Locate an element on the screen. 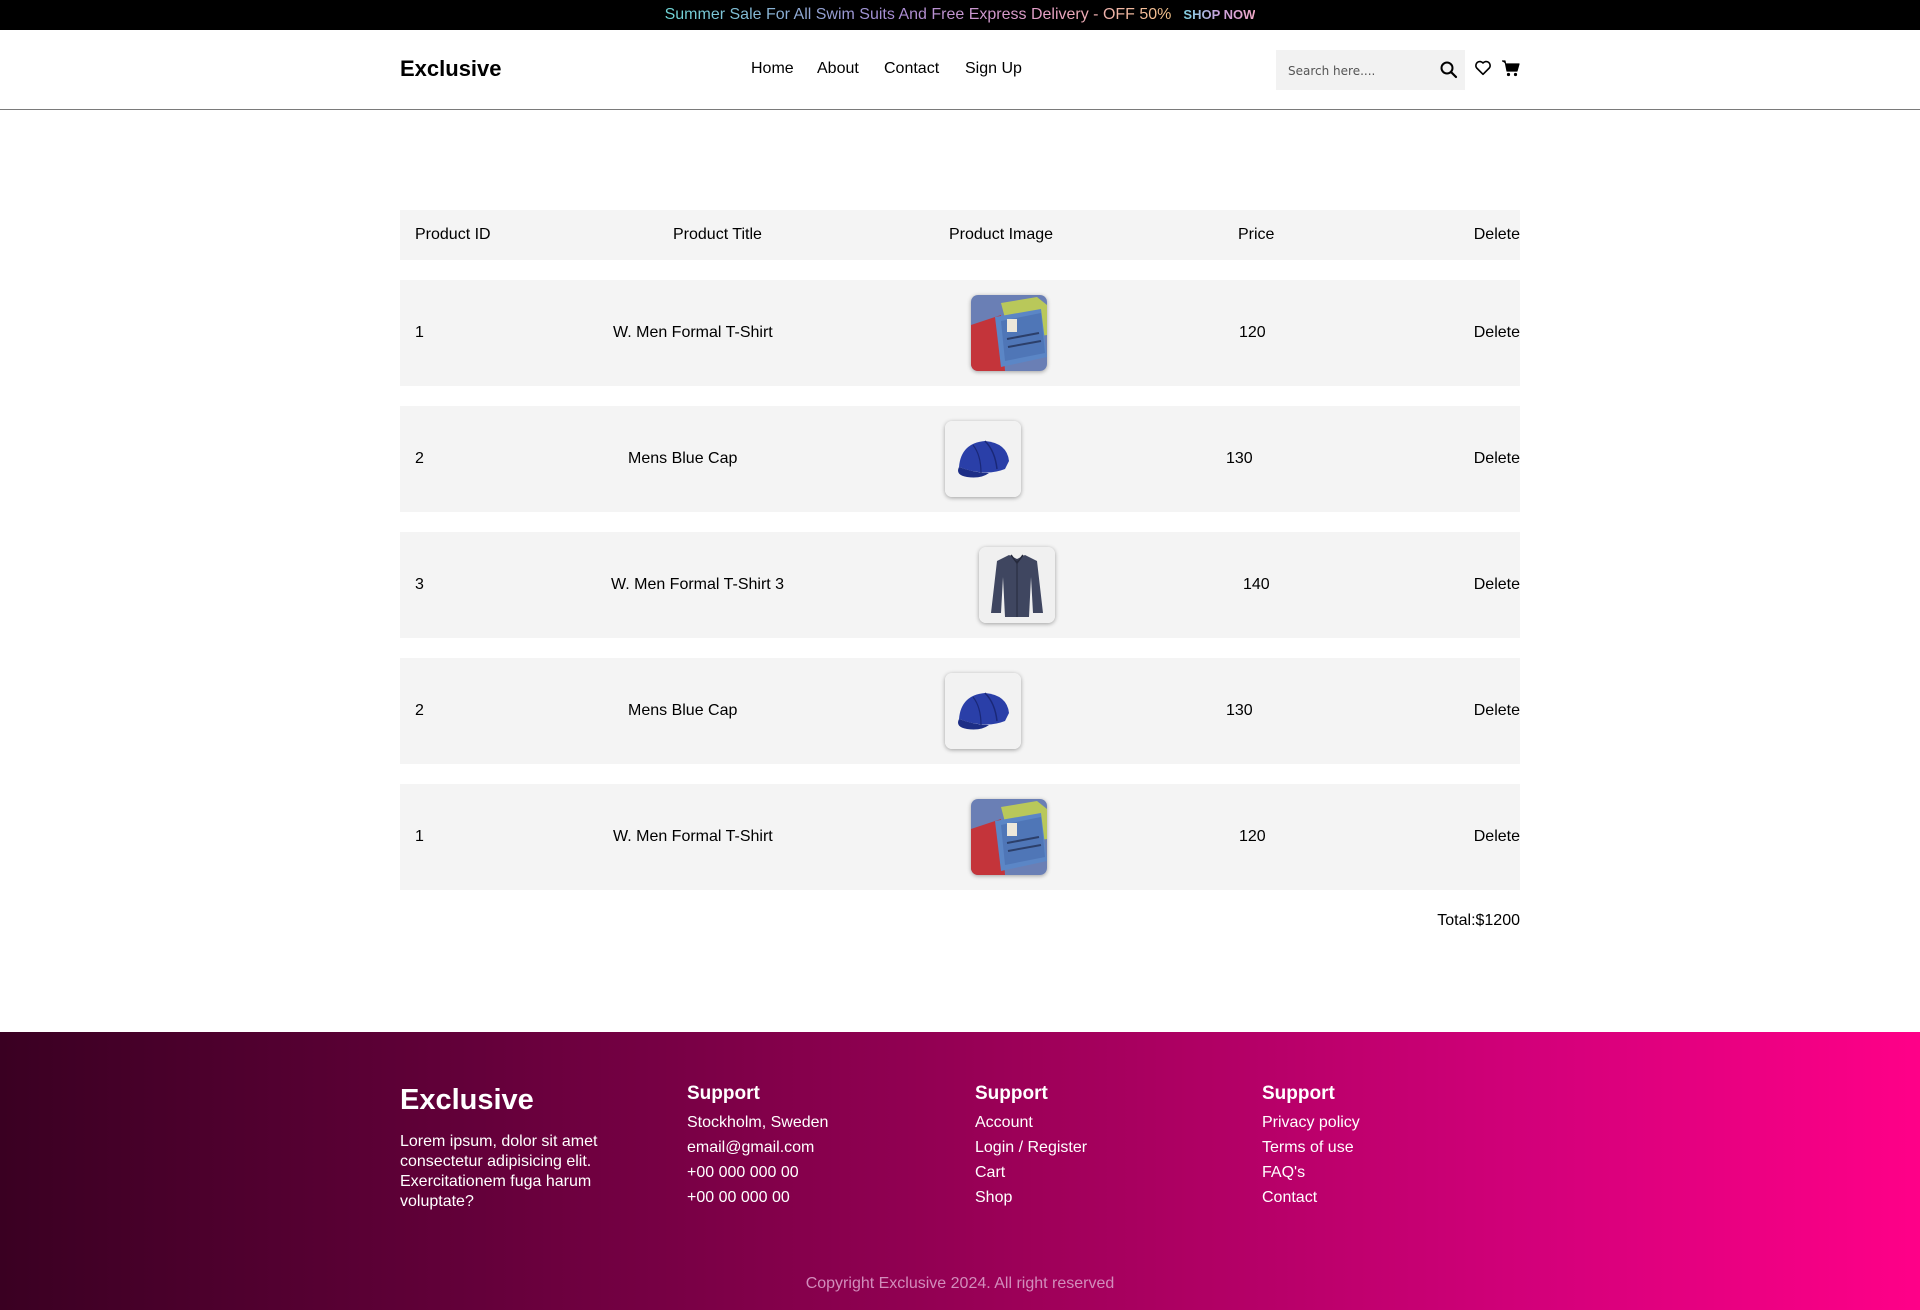  footer-link-contact: Contact is located at coordinates (1311, 1197).